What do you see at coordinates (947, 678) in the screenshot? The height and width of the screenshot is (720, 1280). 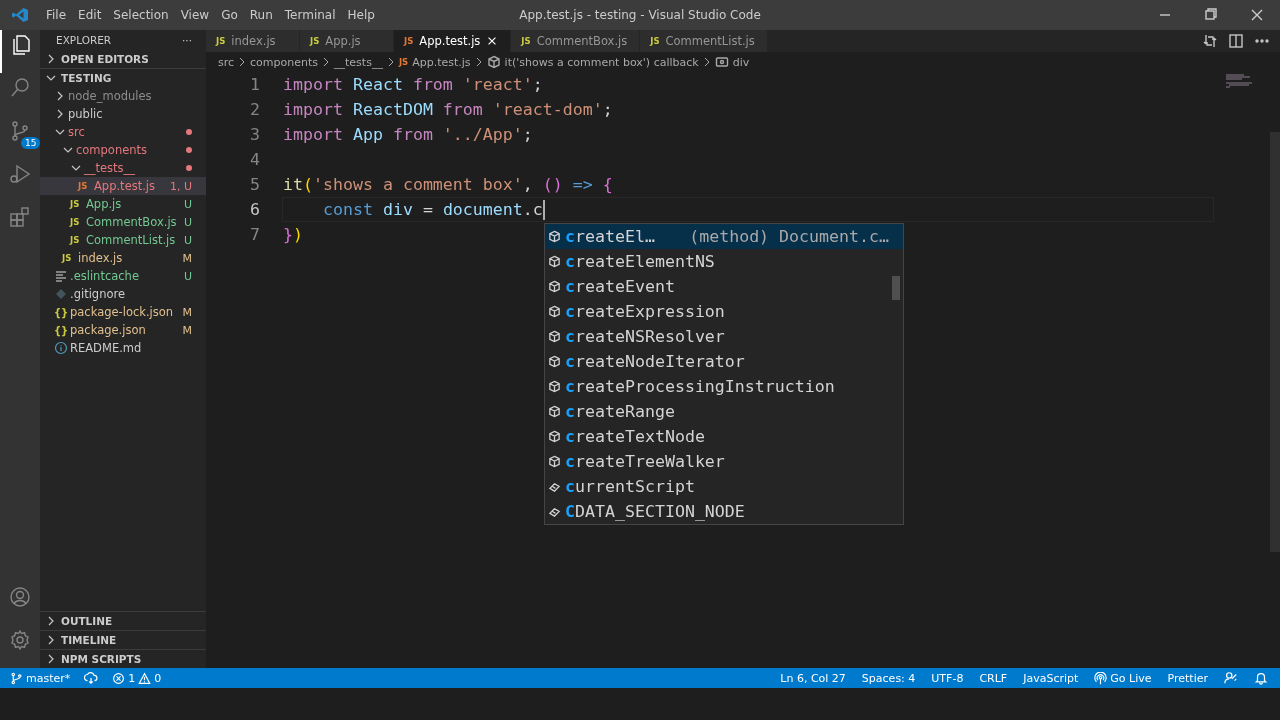 I see `status-item: UTF-8` at bounding box center [947, 678].